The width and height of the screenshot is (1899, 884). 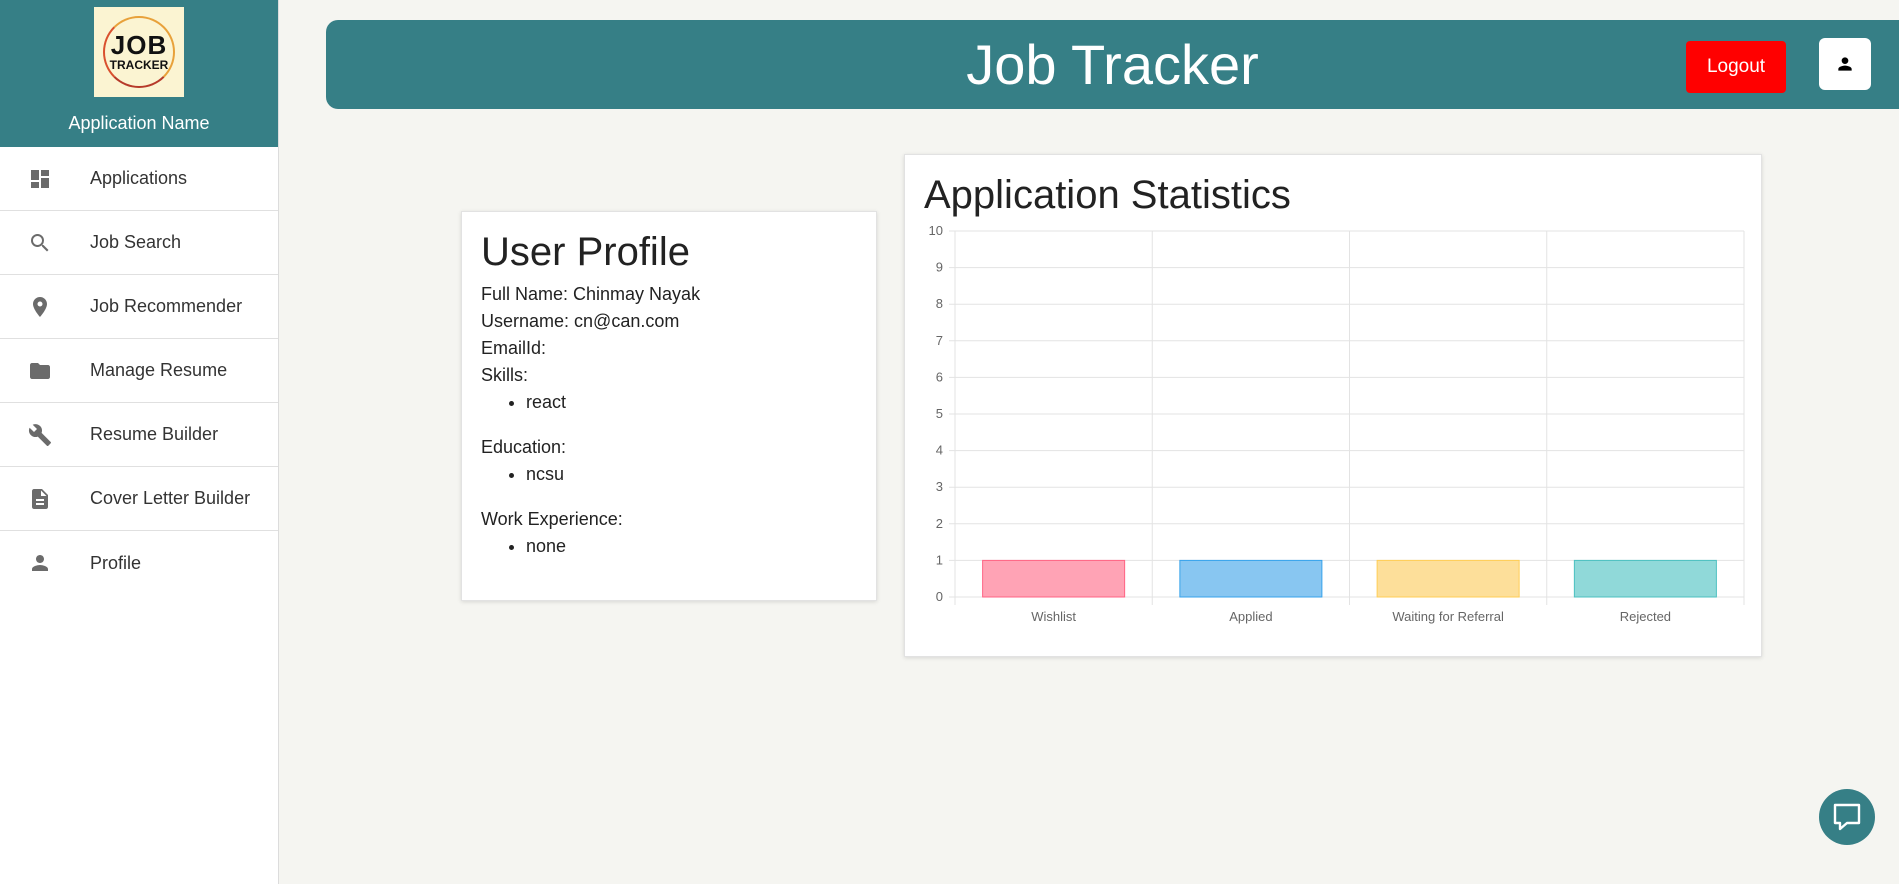 I want to click on brand-header: JOB TRACKER Application Name, so click(x=139, y=73).